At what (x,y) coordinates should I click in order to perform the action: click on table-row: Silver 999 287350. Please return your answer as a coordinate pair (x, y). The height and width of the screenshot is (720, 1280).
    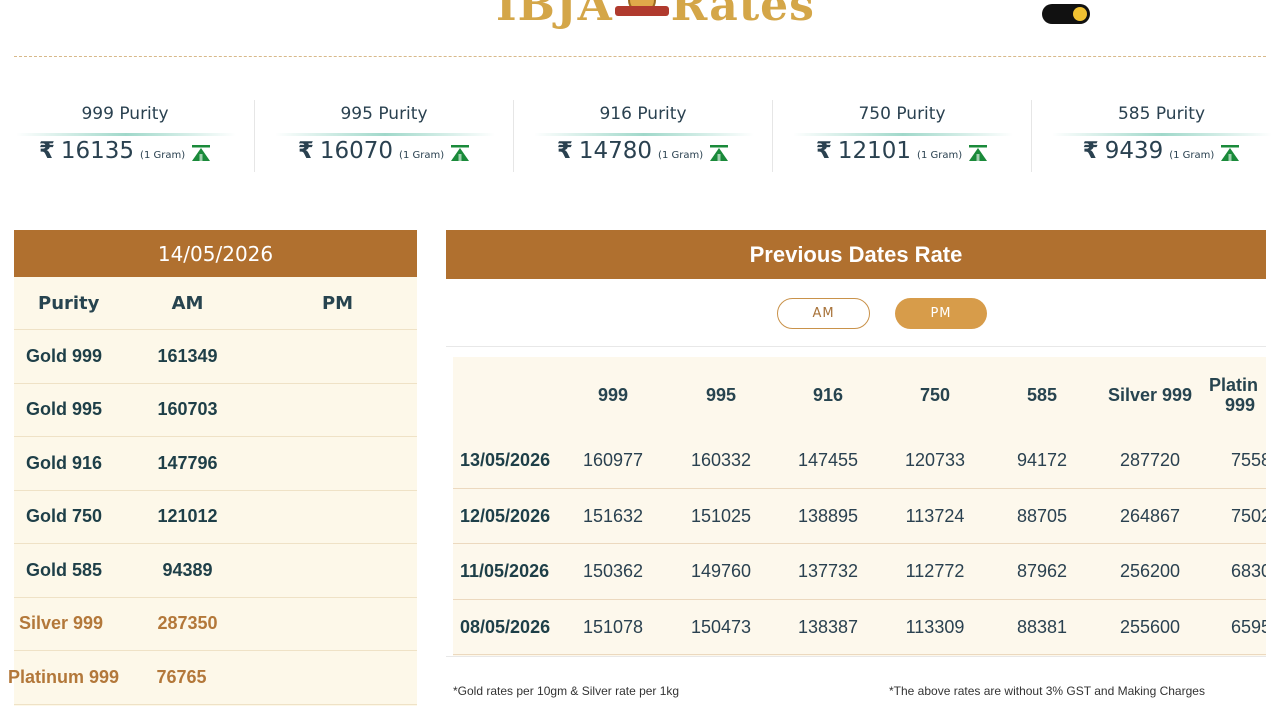
    Looking at the image, I should click on (215, 624).